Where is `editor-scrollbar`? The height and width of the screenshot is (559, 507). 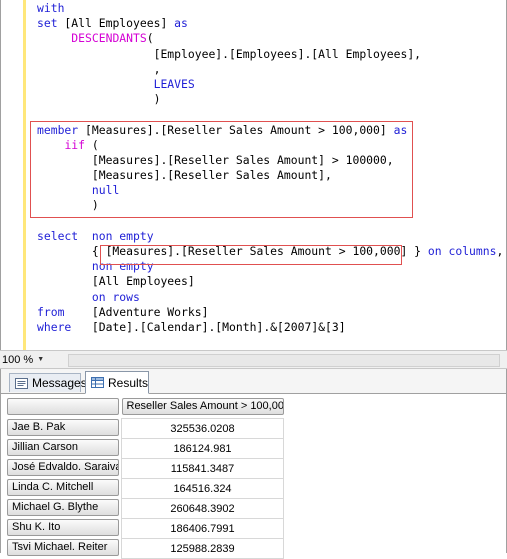 editor-scrollbar is located at coordinates (500, 175).